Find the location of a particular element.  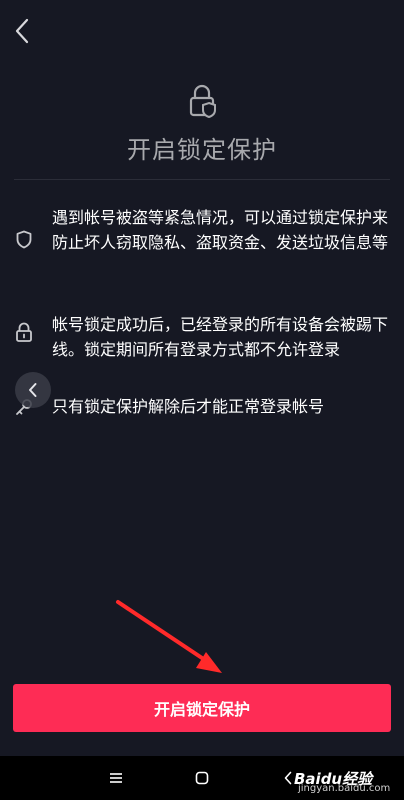

floating-back-button is located at coordinates (33, 390).